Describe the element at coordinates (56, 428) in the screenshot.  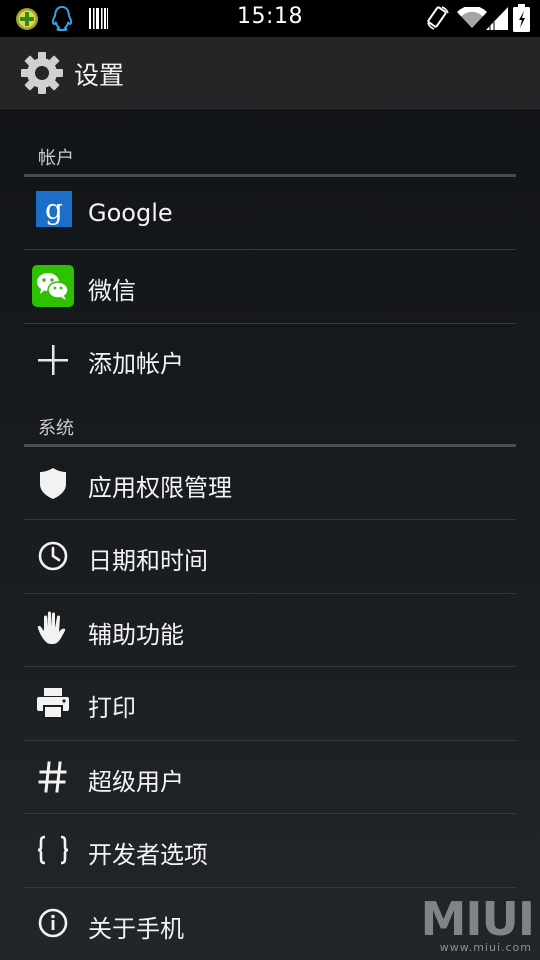
I see `section-header-label: 系统` at that location.